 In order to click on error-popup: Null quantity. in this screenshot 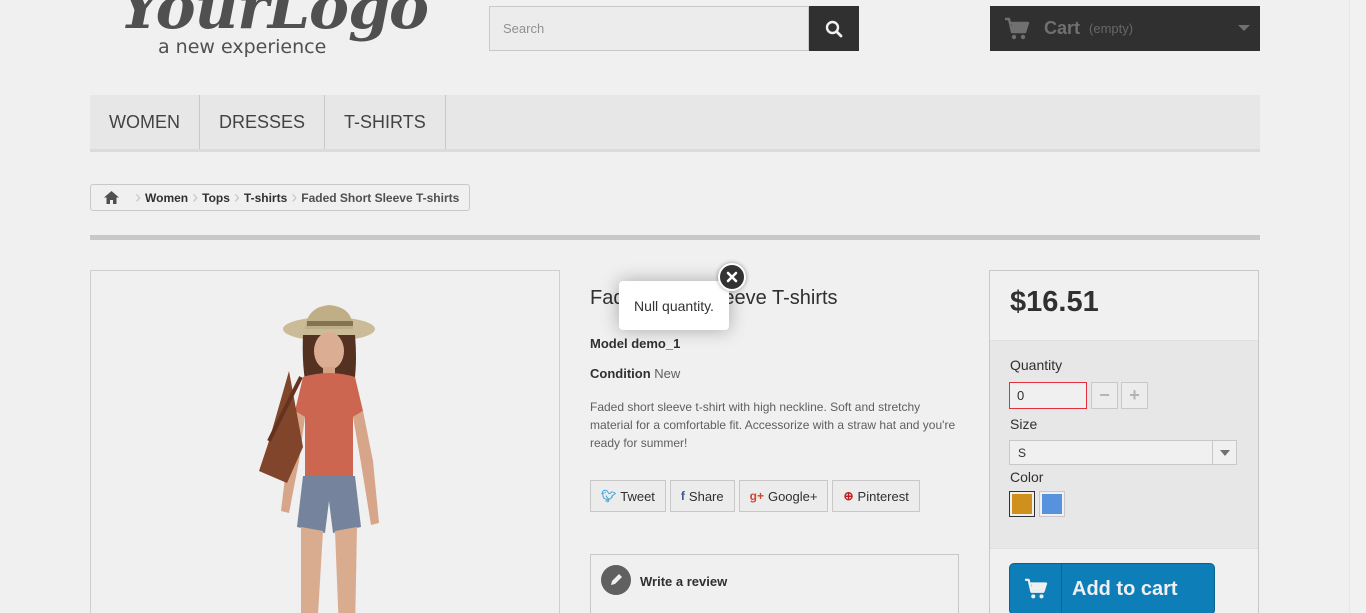, I will do `click(674, 305)`.